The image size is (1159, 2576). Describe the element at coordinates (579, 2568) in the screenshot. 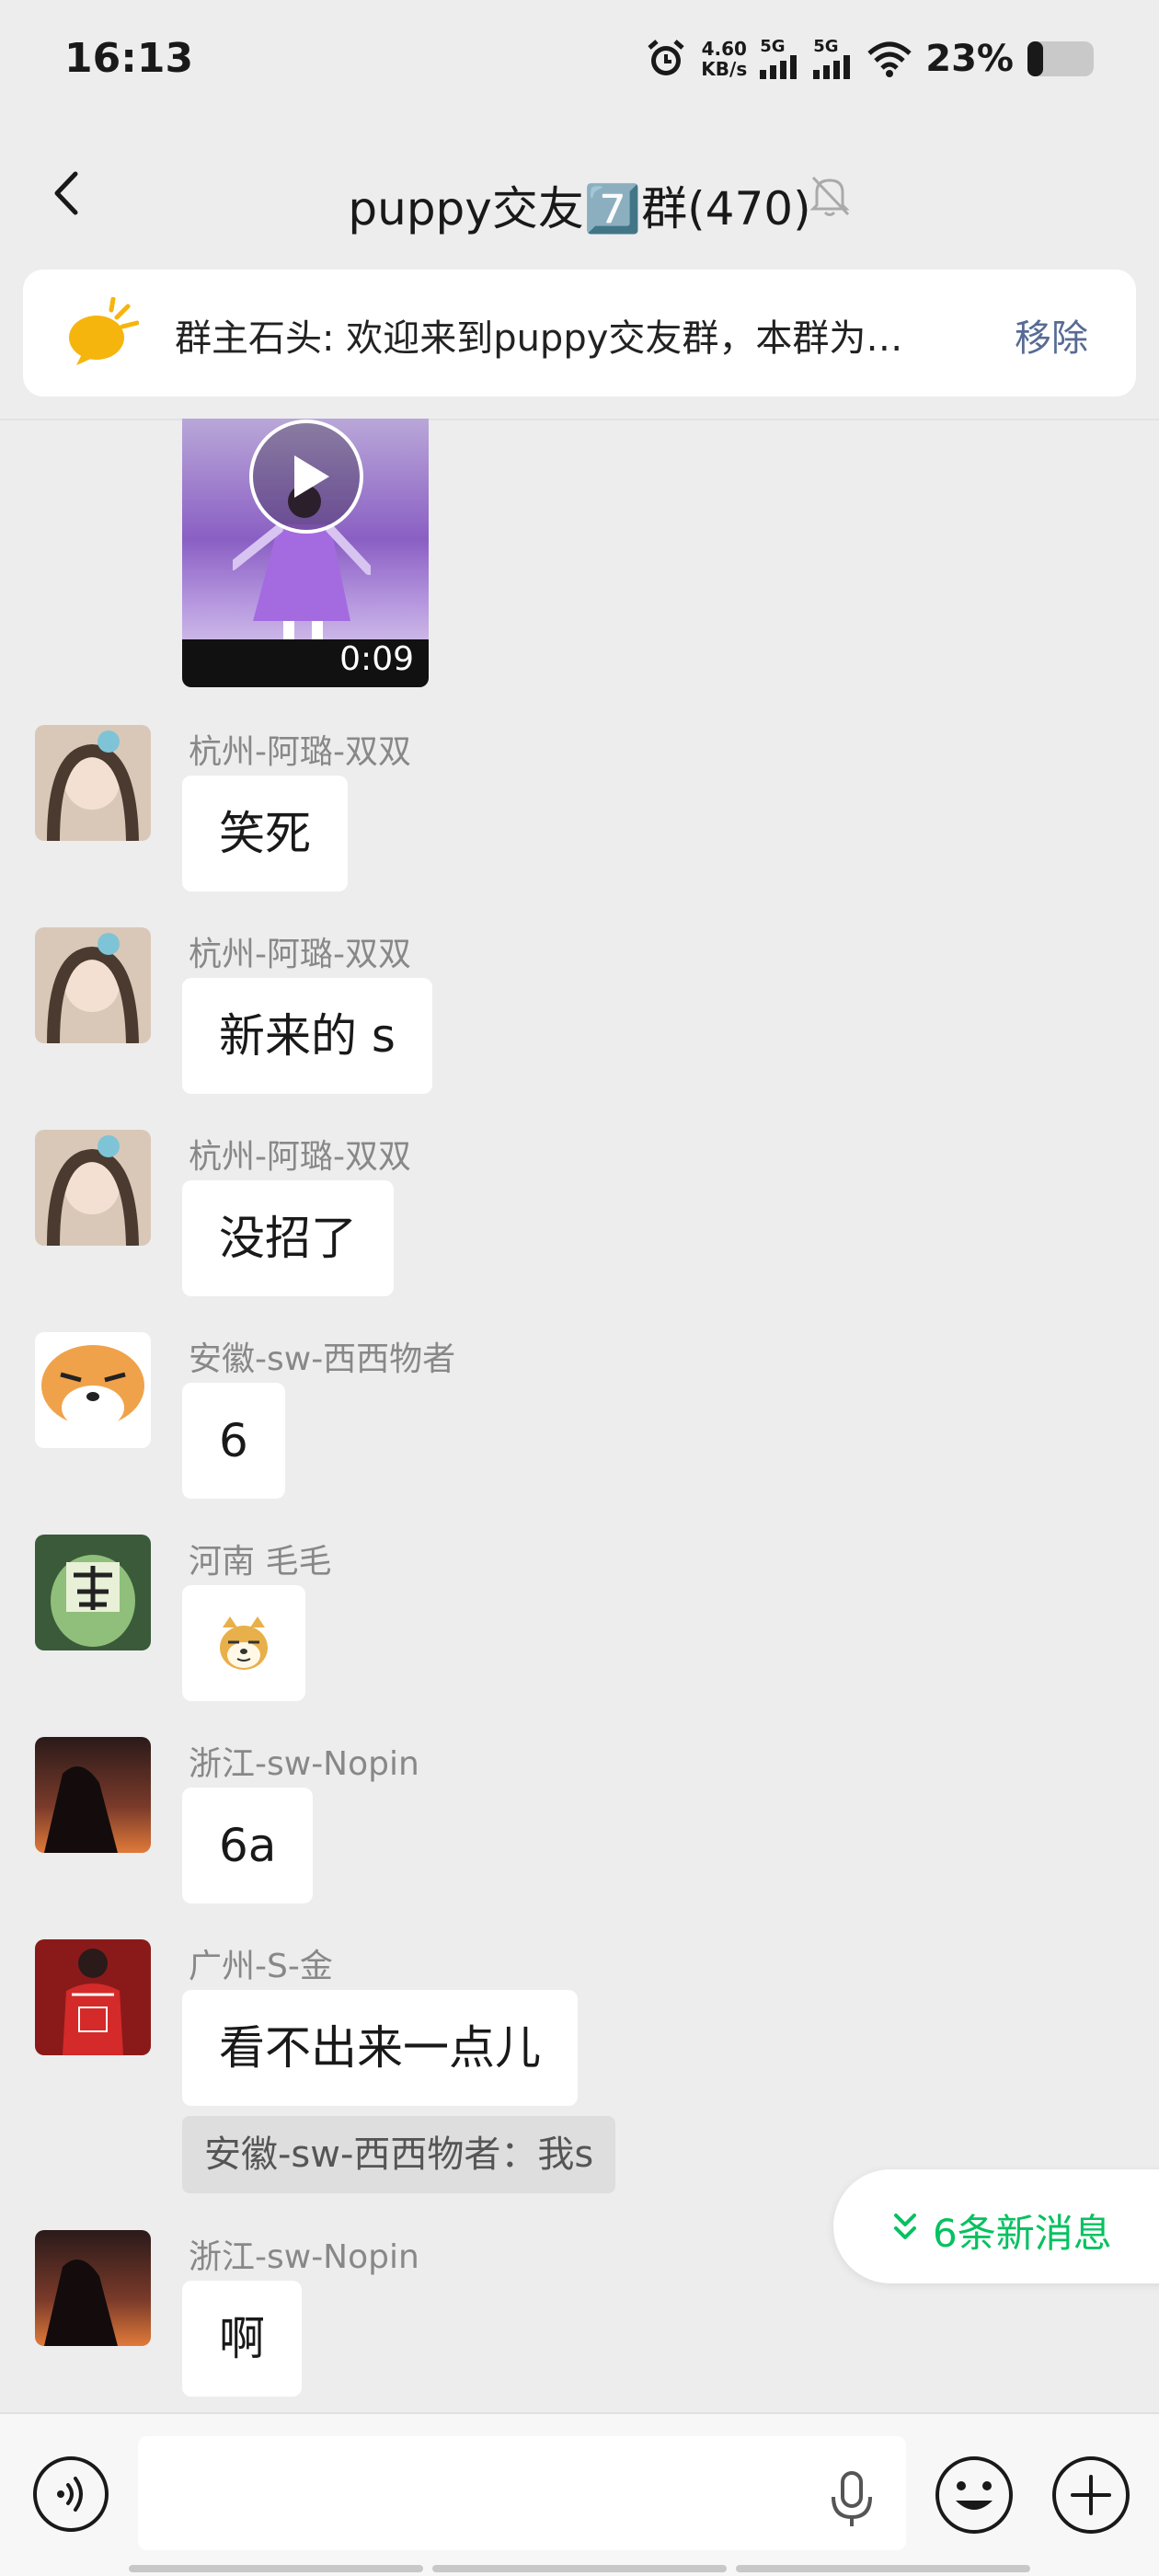

I see `gesture-bar` at that location.